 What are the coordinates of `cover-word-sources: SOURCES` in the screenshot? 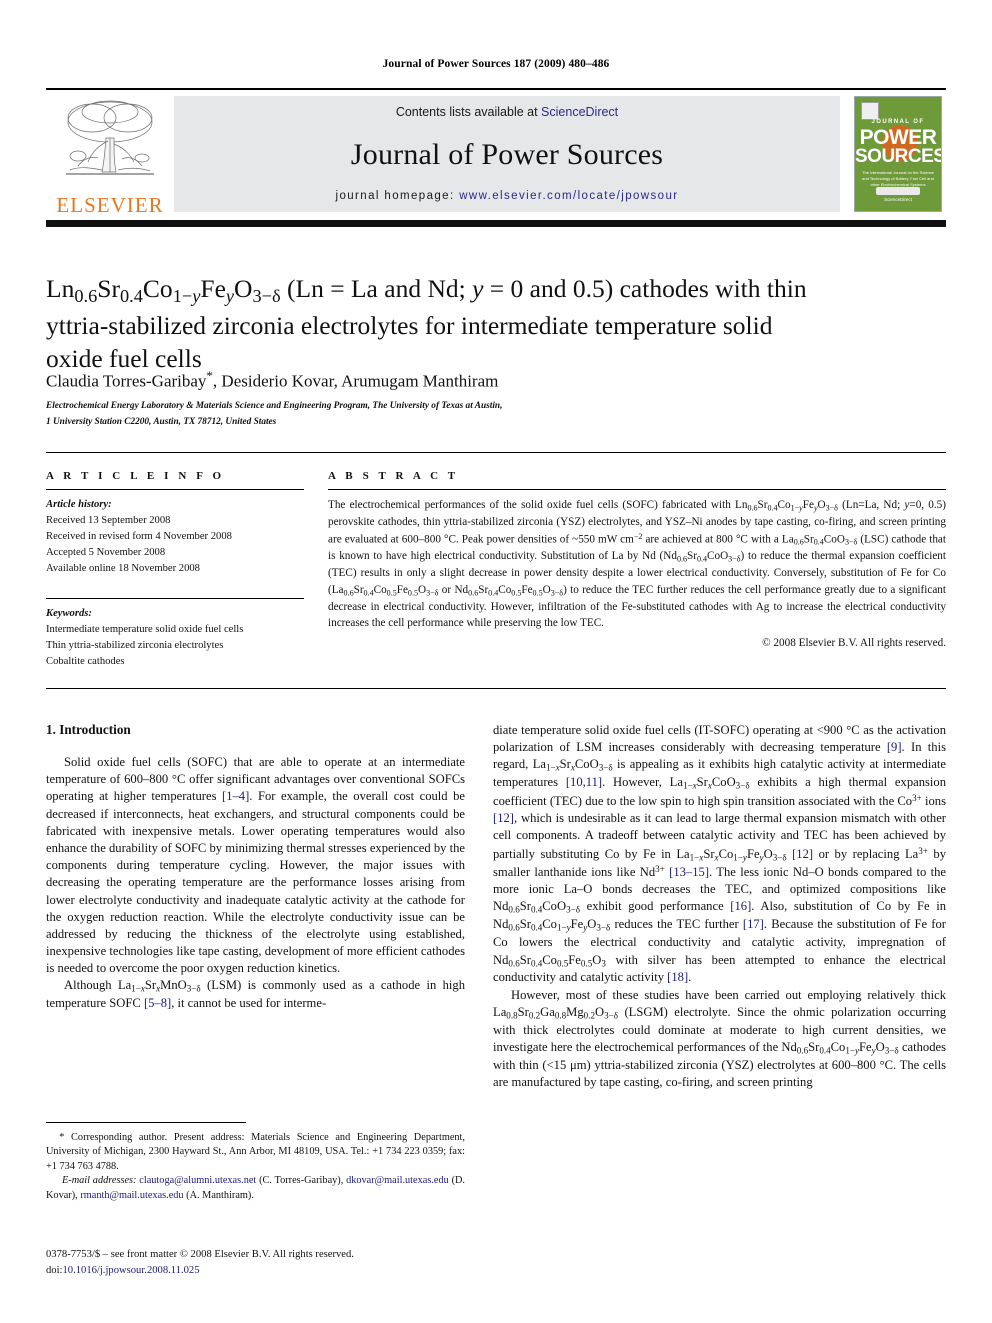 It's located at (898, 156).